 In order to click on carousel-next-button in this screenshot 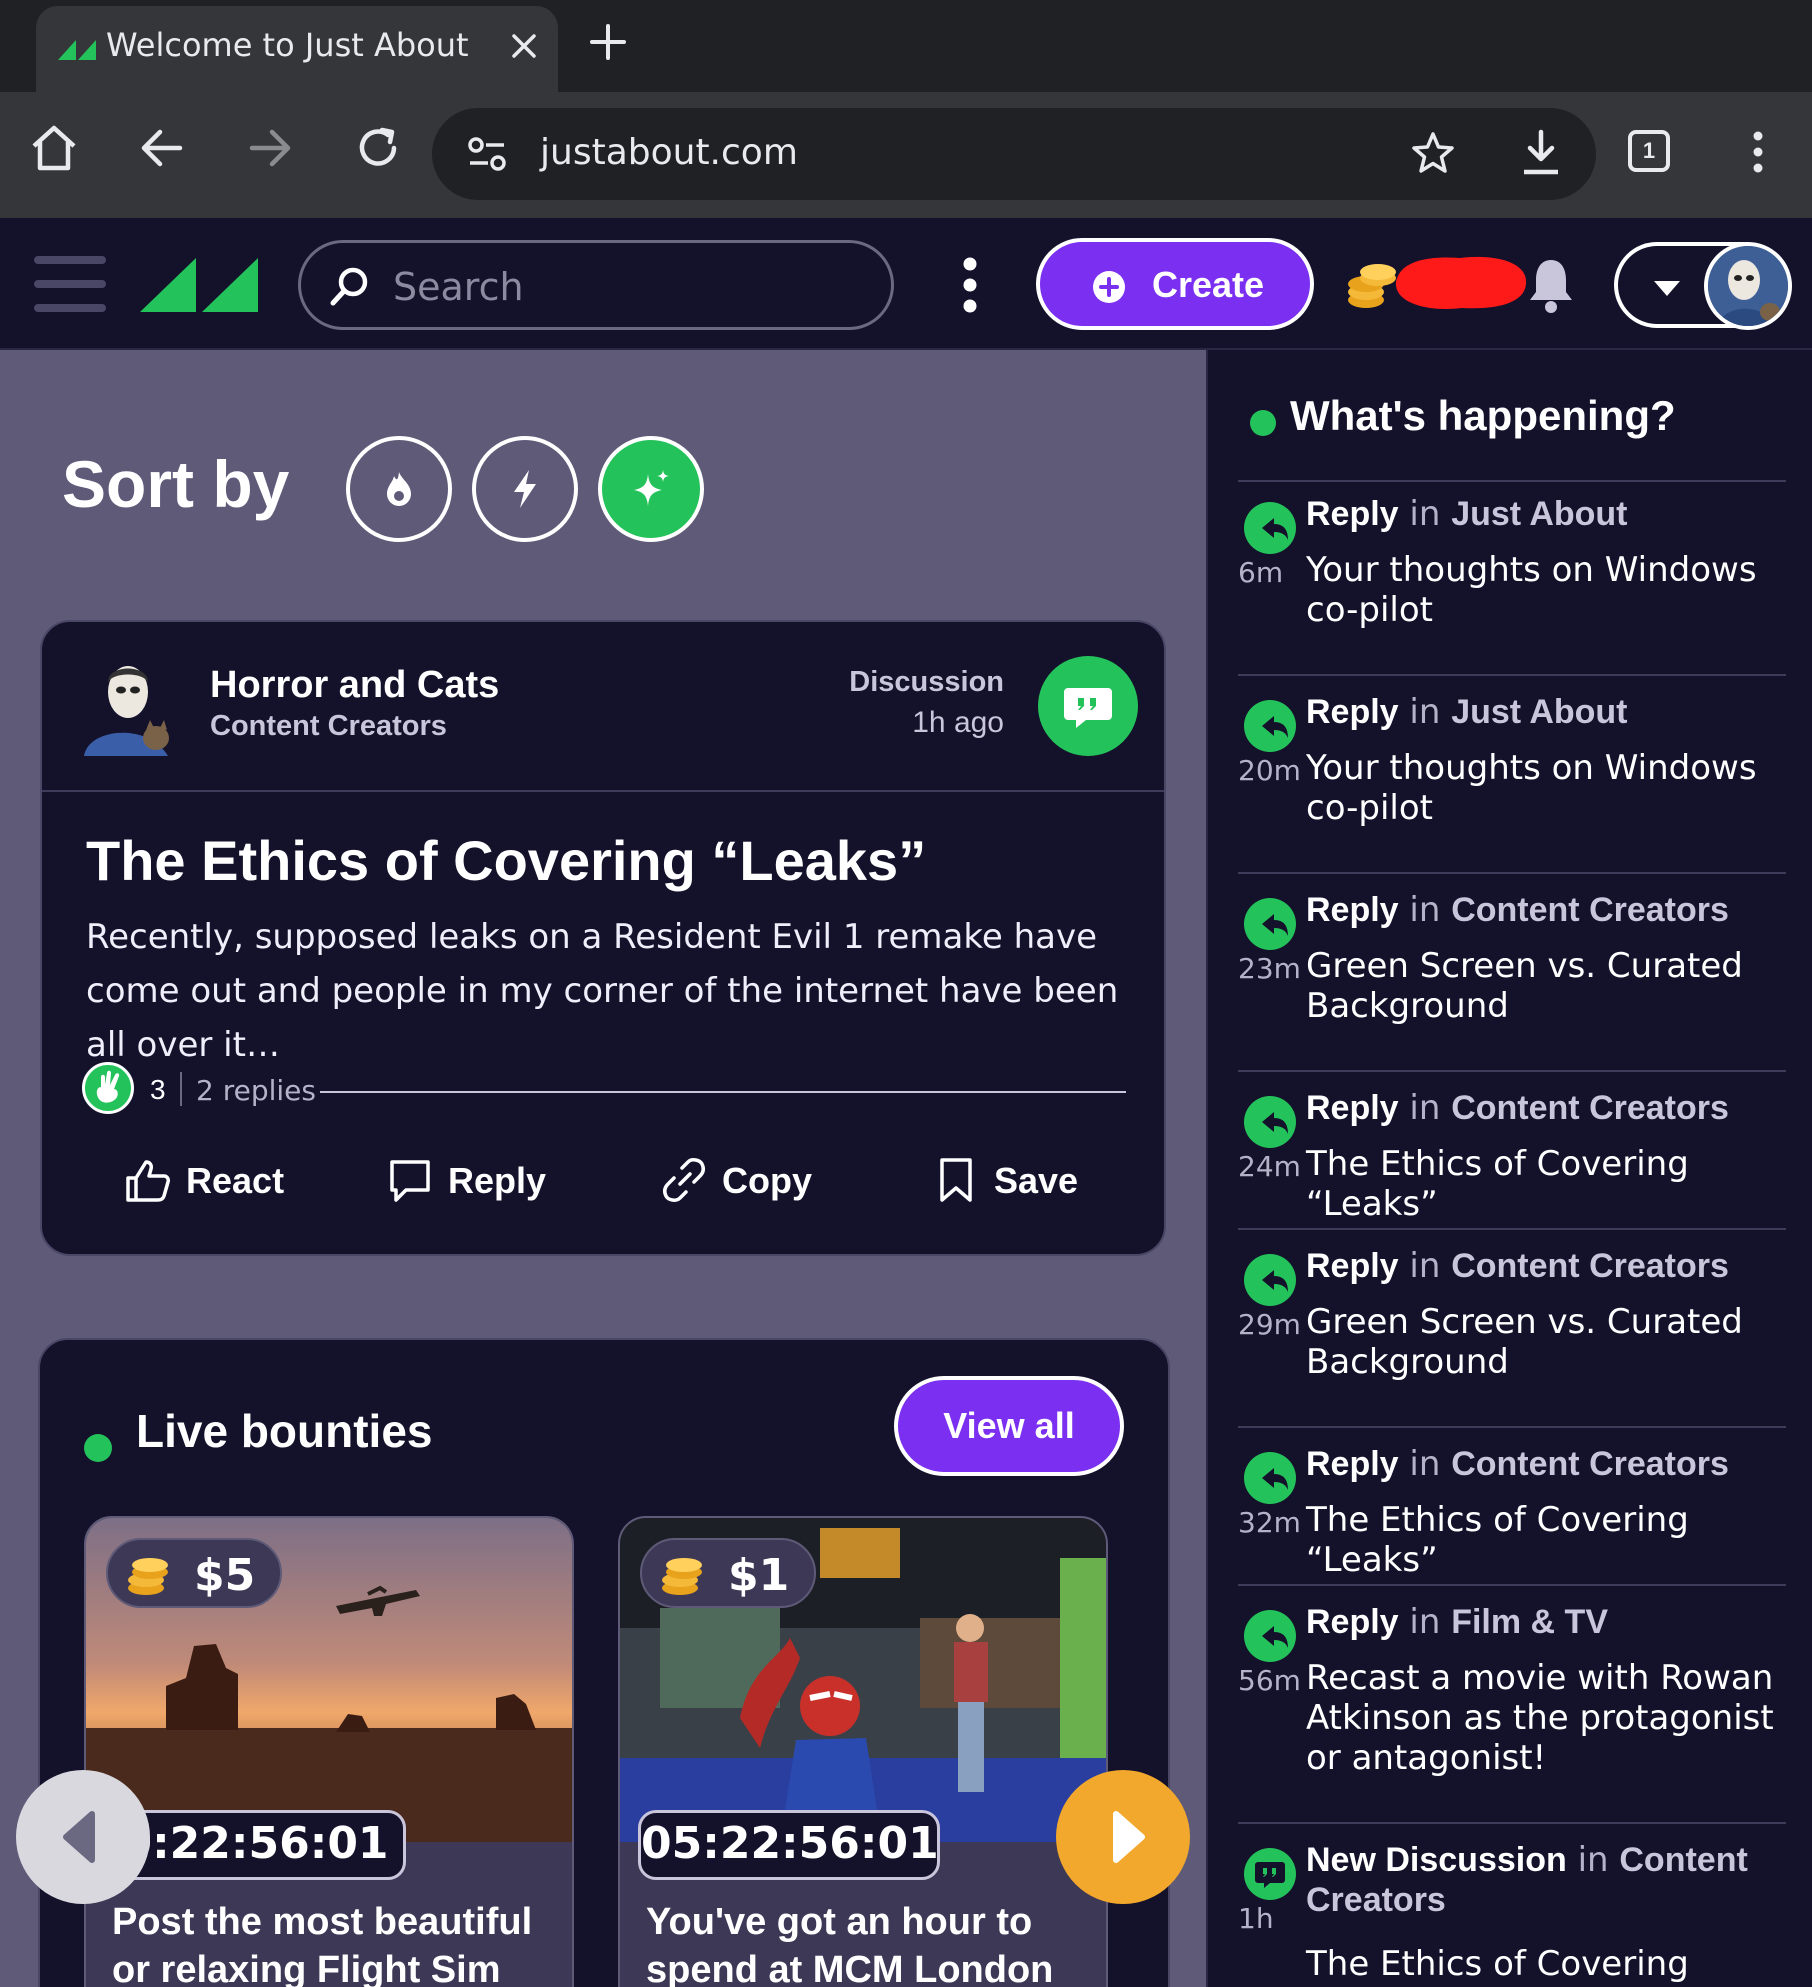, I will do `click(1123, 1837)`.